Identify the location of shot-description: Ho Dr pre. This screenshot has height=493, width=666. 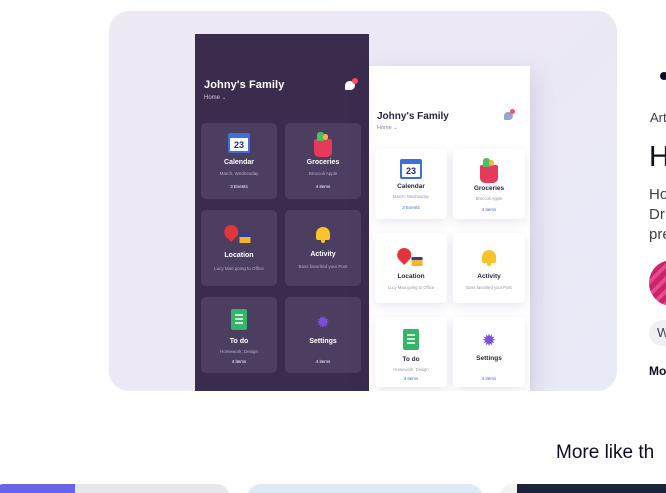
(657, 215).